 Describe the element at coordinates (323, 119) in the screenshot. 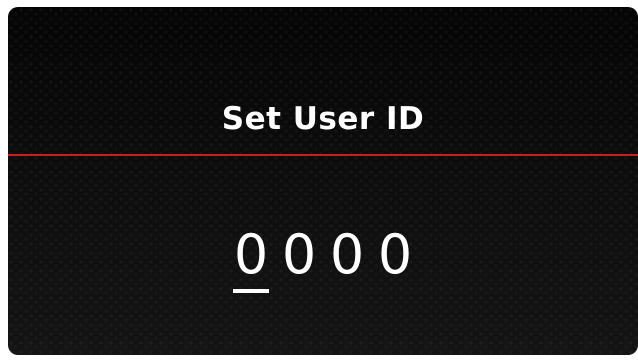

I see `screen-title: Set User ID` at that location.